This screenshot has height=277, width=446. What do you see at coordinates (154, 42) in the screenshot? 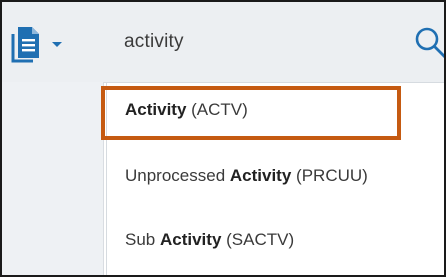
I see `search-input: activity` at bounding box center [154, 42].